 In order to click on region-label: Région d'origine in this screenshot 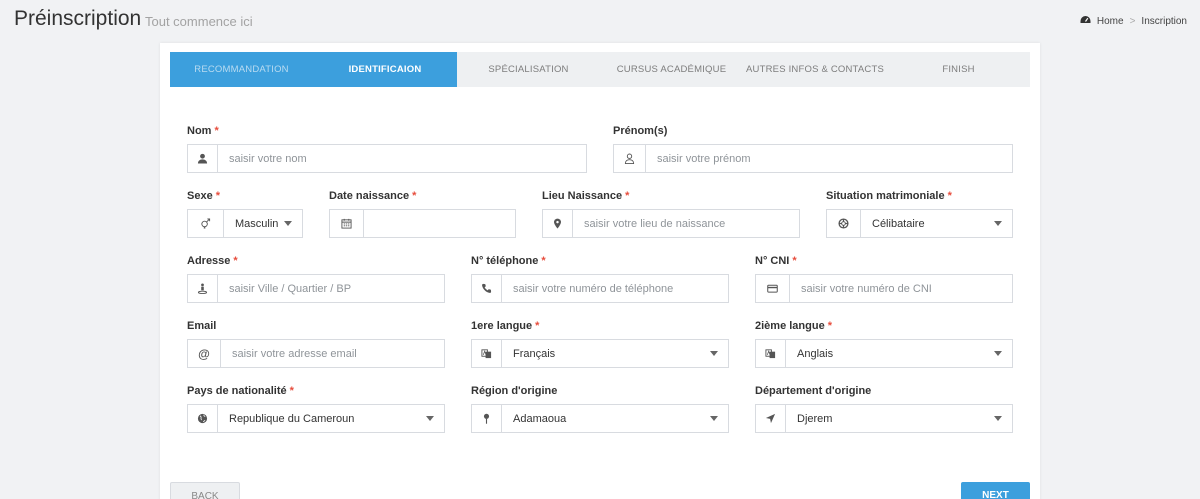, I will do `click(514, 391)`.